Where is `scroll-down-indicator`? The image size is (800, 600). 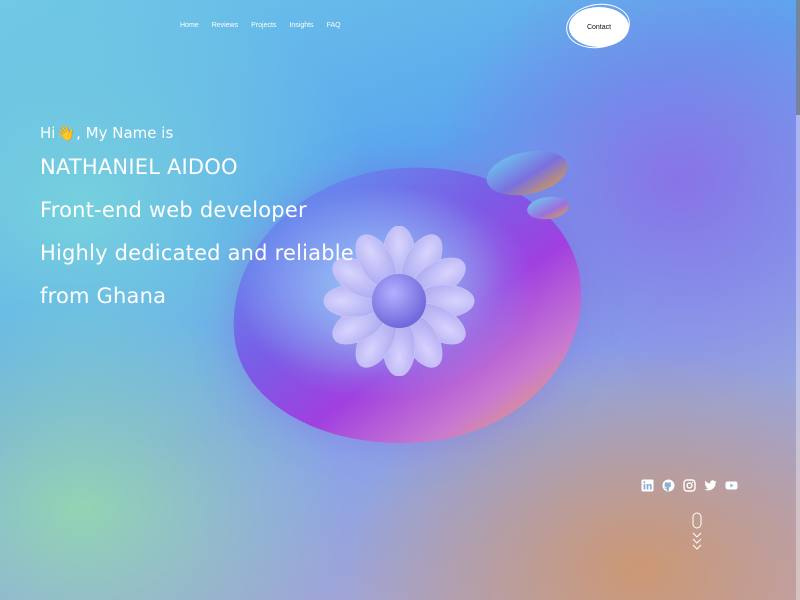
scroll-down-indicator is located at coordinates (697, 532).